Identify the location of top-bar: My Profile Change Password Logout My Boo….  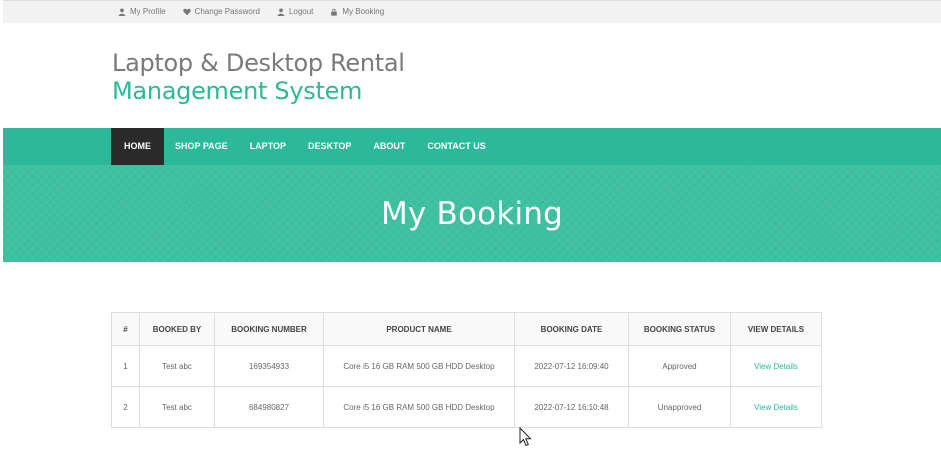
(472, 11).